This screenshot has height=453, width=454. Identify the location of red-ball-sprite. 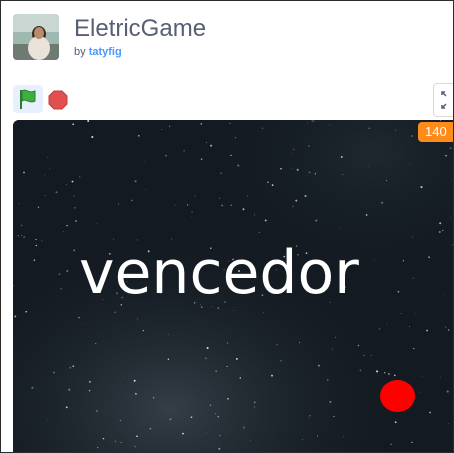
(397, 396).